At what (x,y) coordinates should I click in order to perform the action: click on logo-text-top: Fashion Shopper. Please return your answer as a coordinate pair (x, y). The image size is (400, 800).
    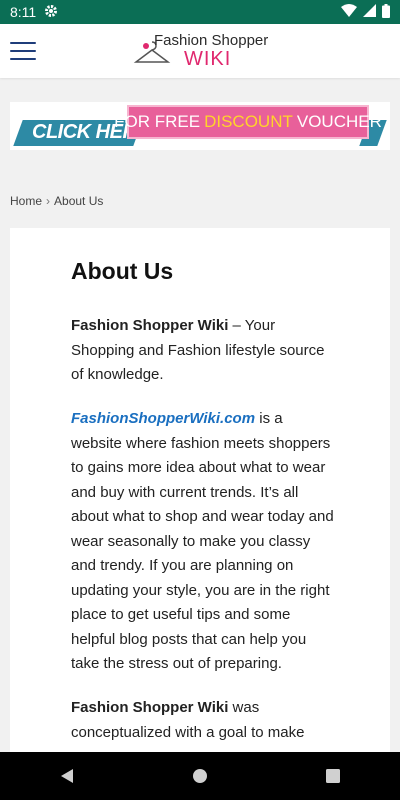
    Looking at the image, I should click on (211, 40).